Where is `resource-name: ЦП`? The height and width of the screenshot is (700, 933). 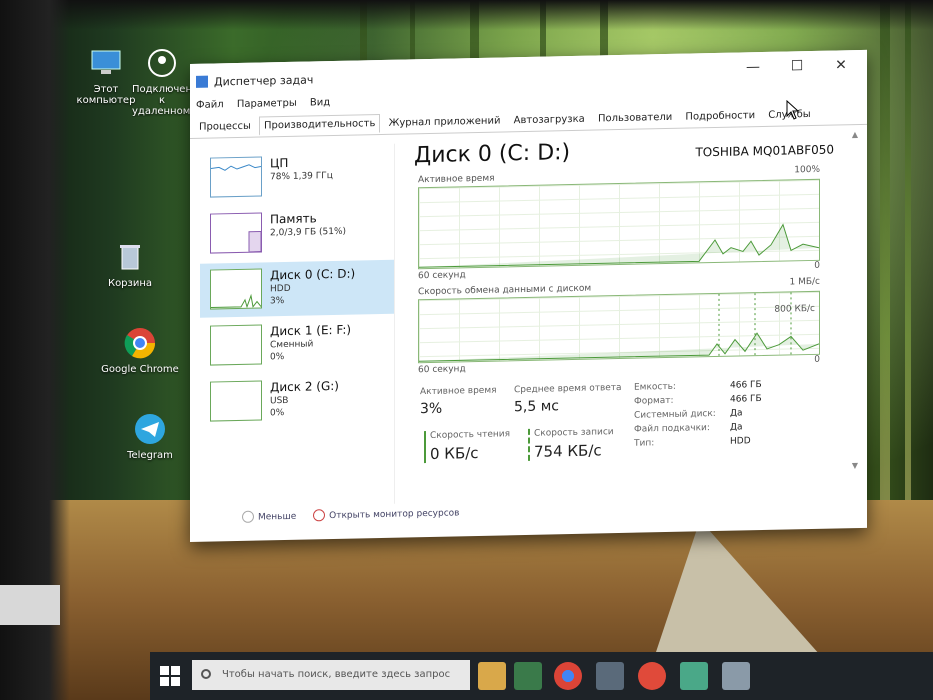
resource-name: ЦП is located at coordinates (279, 163).